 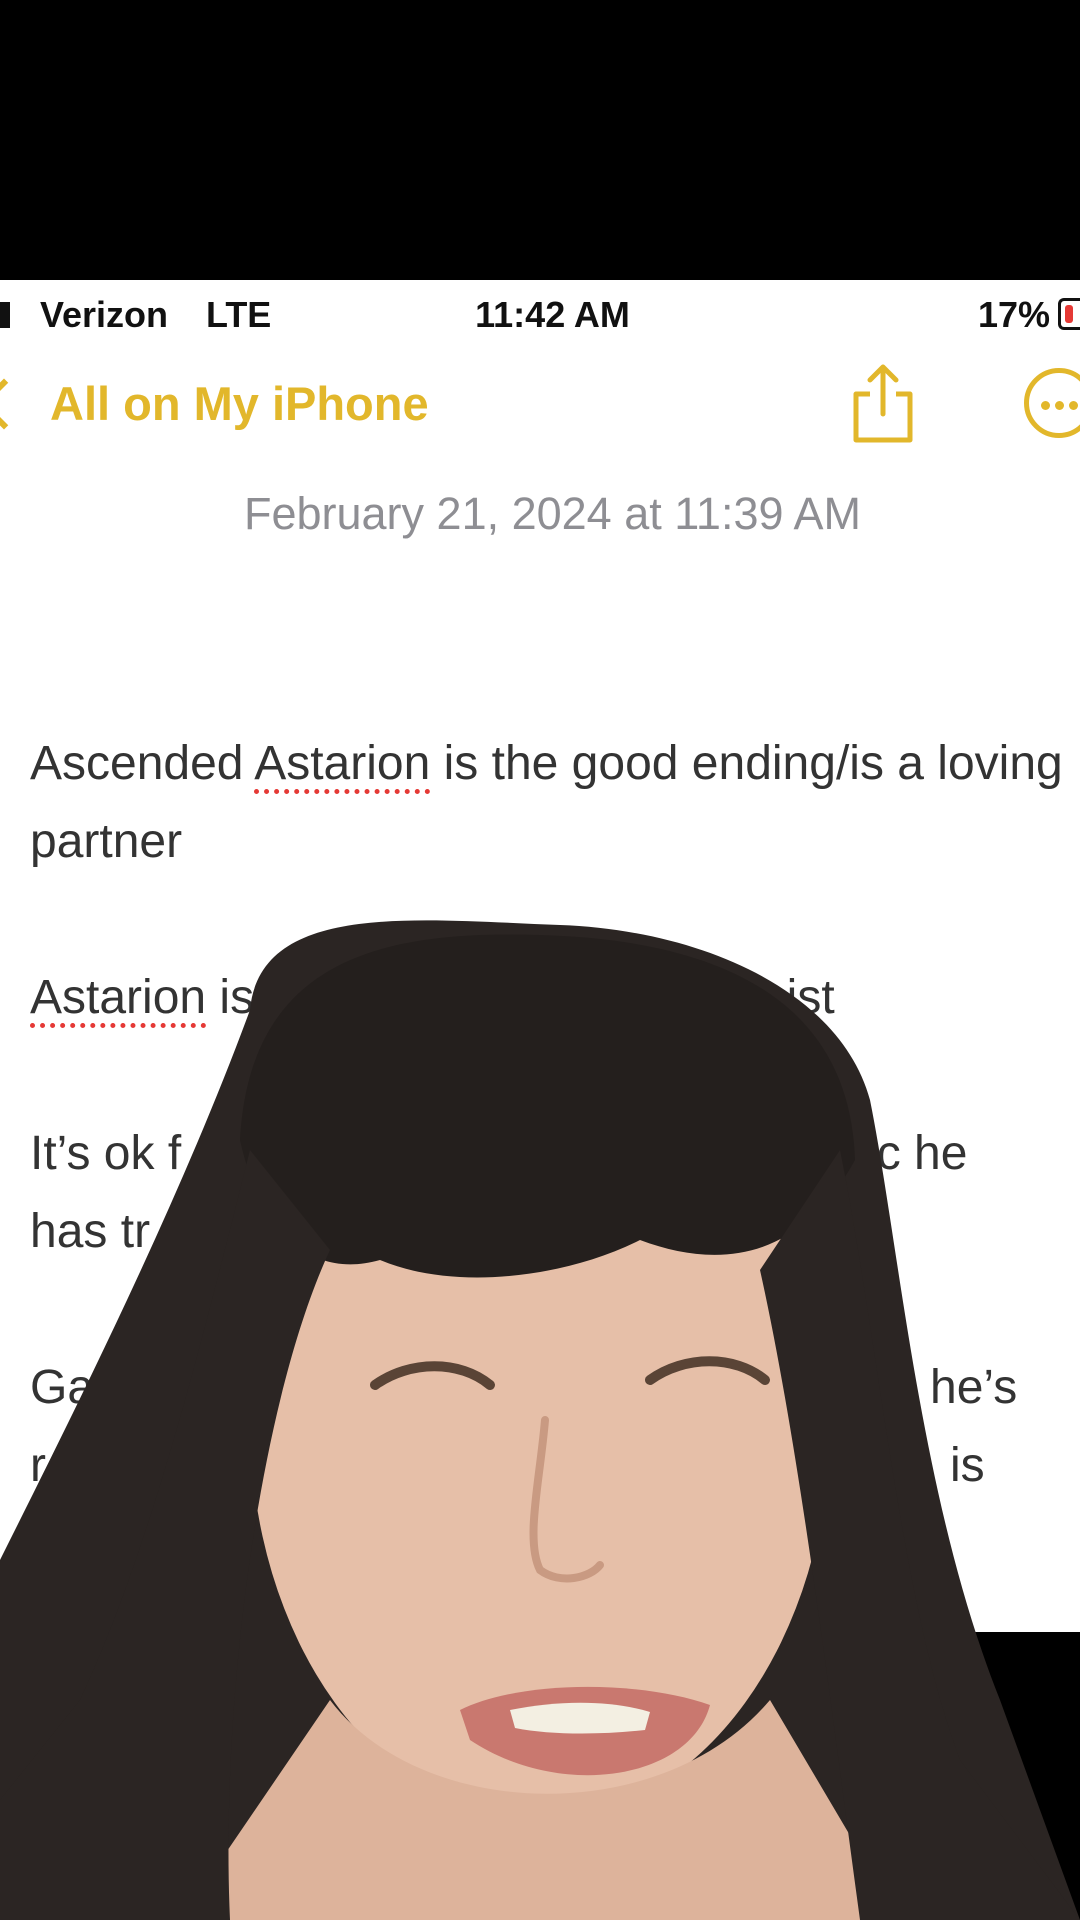 I want to click on note-text: Ascended, so click(x=142, y=763).